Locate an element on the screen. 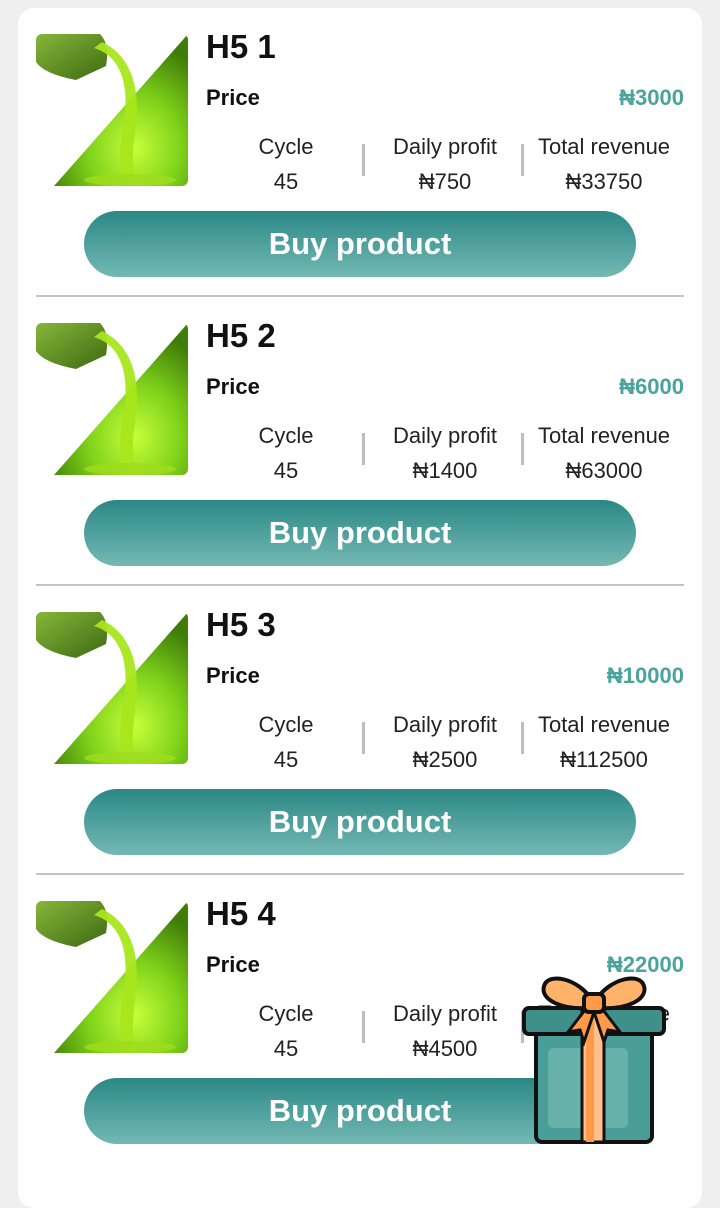 Image resolution: width=720 pixels, height=1208 pixels. product-price: ₦6000 is located at coordinates (651, 386).